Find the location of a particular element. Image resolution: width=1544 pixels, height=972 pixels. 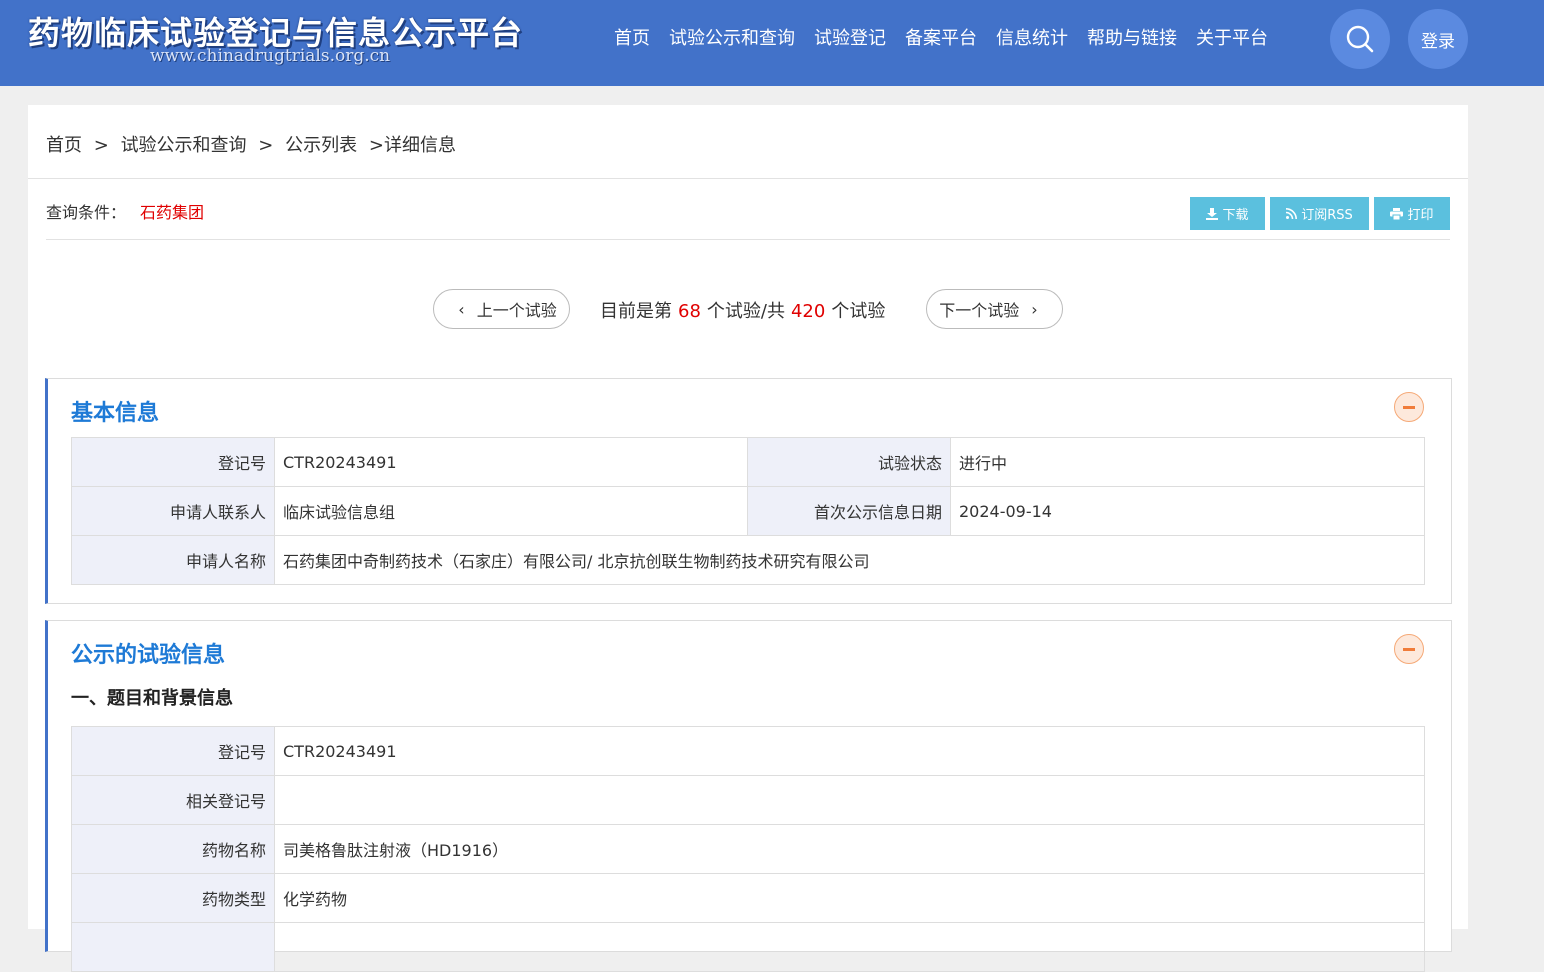

query-conditions: 查询条件： 石药集团 is located at coordinates (125, 211).